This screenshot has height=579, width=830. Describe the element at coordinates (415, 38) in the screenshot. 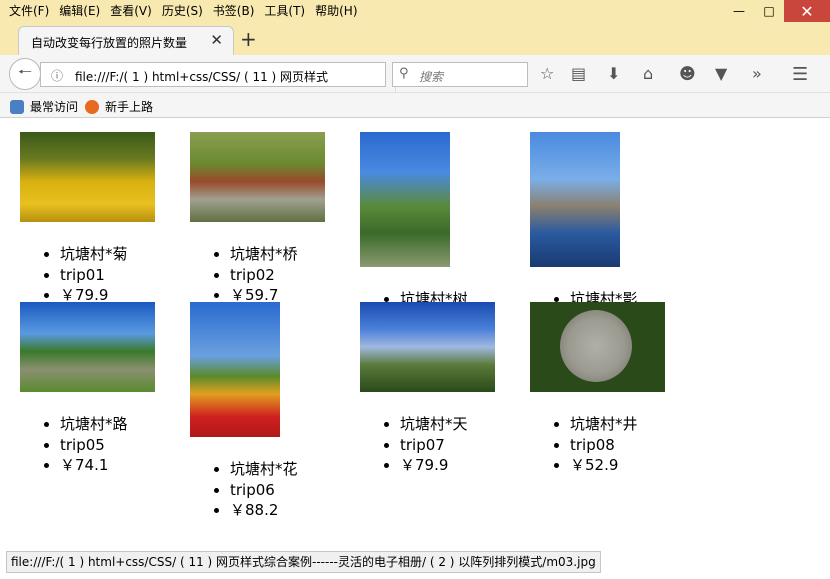

I see `tab-strip: 自动改变每行放置的照片数量 ✕ +` at that location.